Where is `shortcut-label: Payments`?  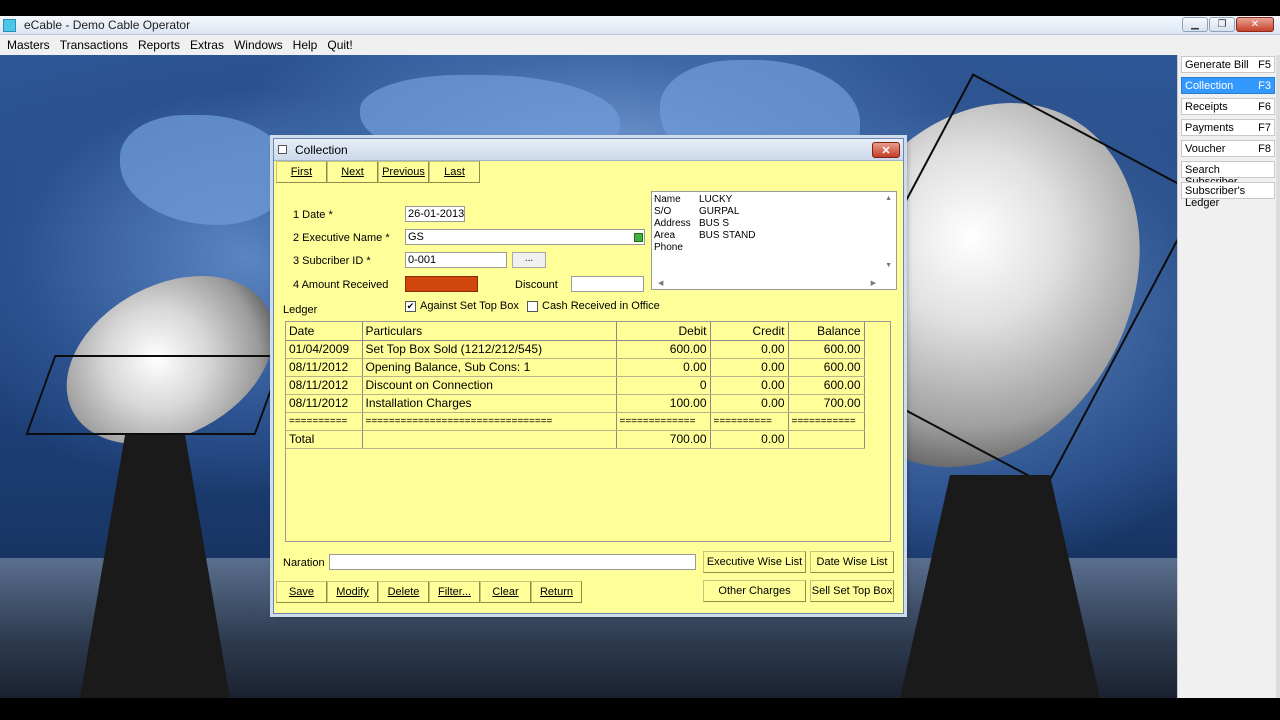
shortcut-label: Payments is located at coordinates (1209, 128).